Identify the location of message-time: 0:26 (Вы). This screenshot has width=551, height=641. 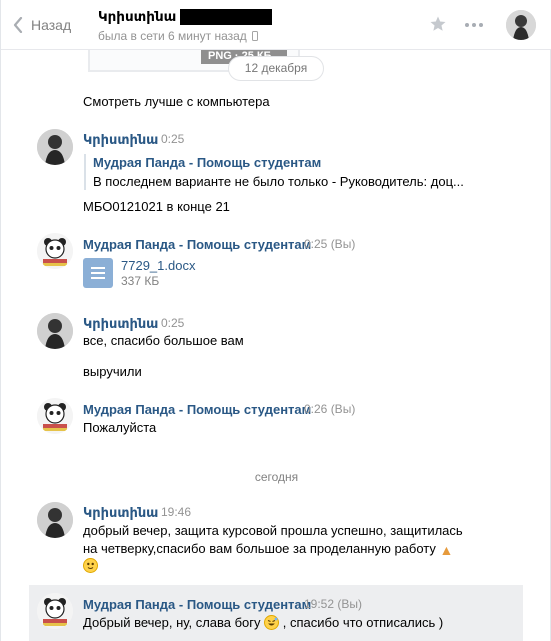
(329, 409).